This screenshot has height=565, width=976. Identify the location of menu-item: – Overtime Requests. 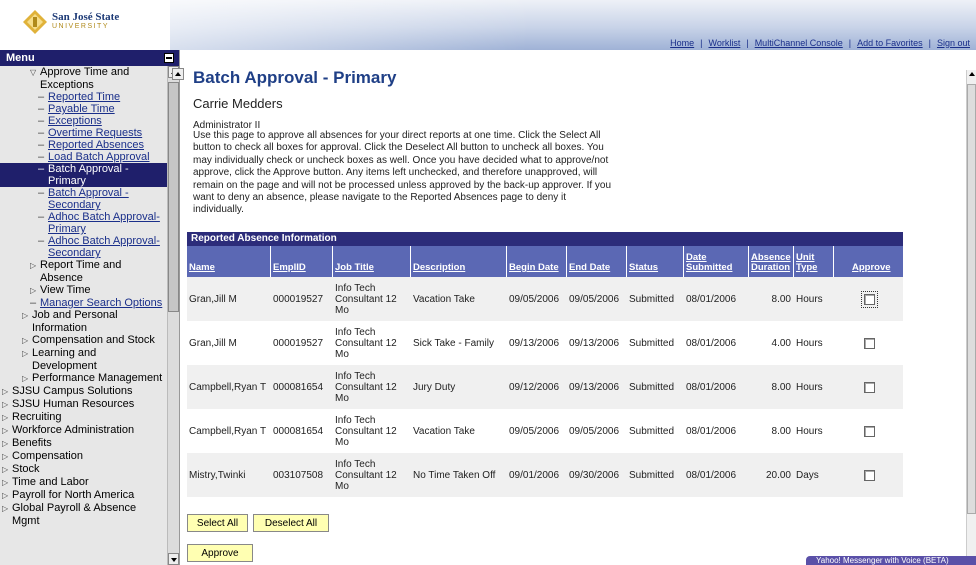
(84, 133).